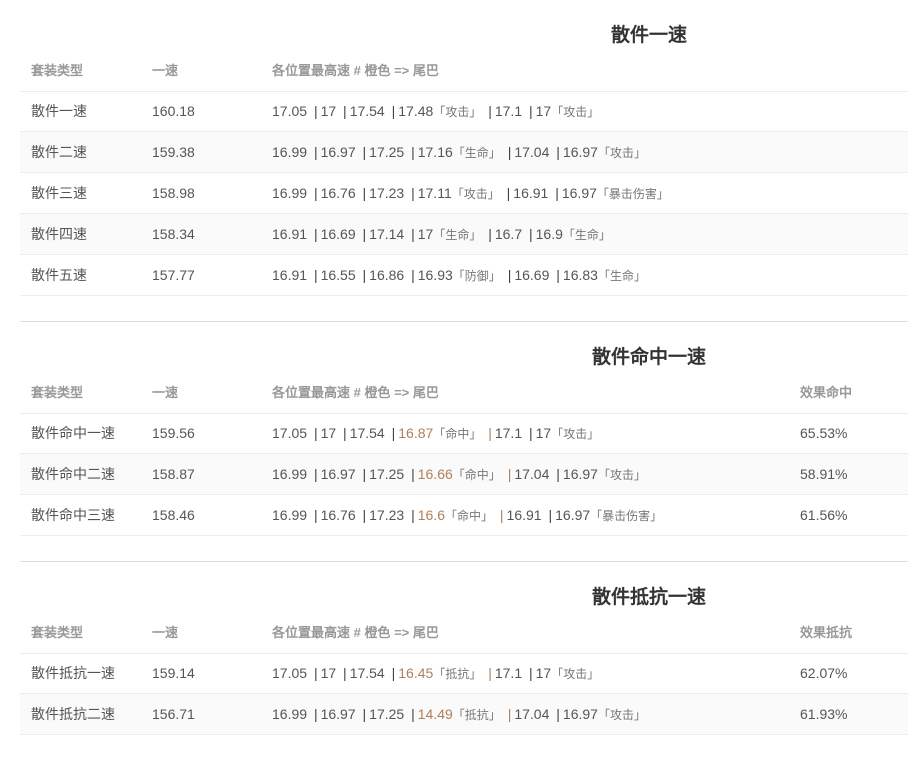 The width and height of the screenshot is (908, 760). Describe the element at coordinates (290, 152) in the screenshot. I see `position-speed-value: 16.99` at that location.